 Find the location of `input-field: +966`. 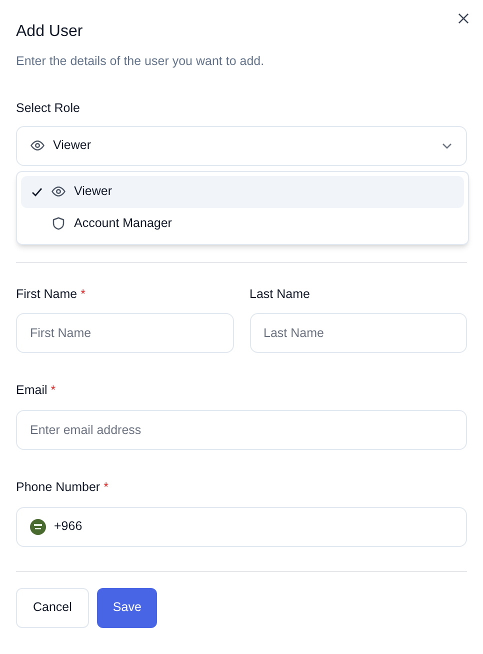

input-field: +966 is located at coordinates (241, 526).